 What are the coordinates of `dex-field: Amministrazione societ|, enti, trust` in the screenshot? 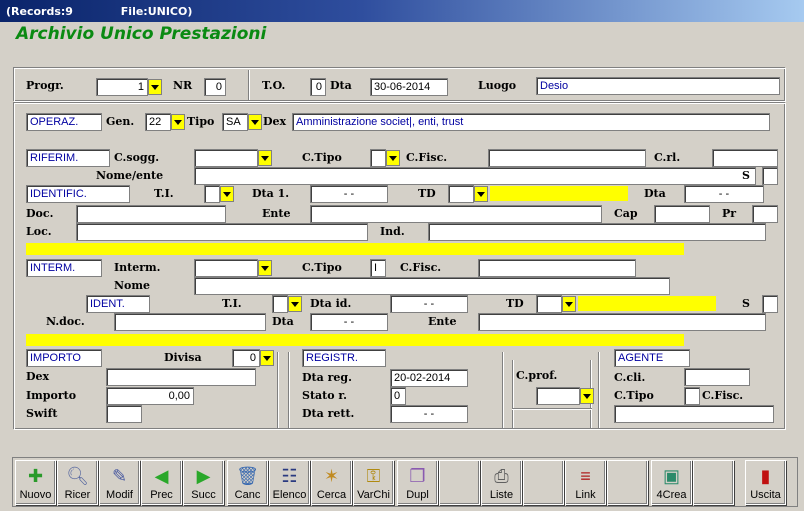 It's located at (531, 122).